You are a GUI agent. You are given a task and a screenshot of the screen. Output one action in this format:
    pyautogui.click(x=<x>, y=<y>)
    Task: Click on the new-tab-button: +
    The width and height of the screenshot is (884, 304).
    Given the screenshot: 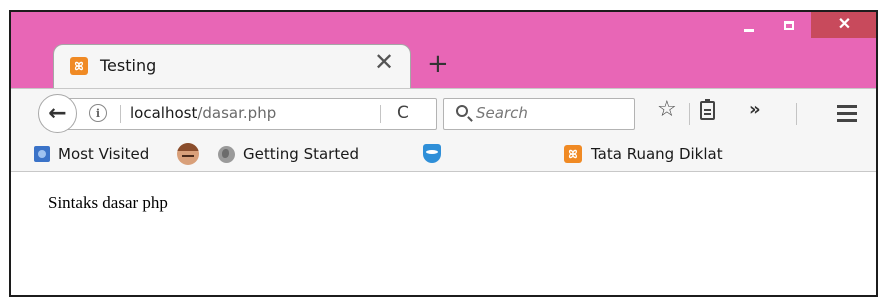 What is the action you would take?
    pyautogui.click(x=438, y=64)
    